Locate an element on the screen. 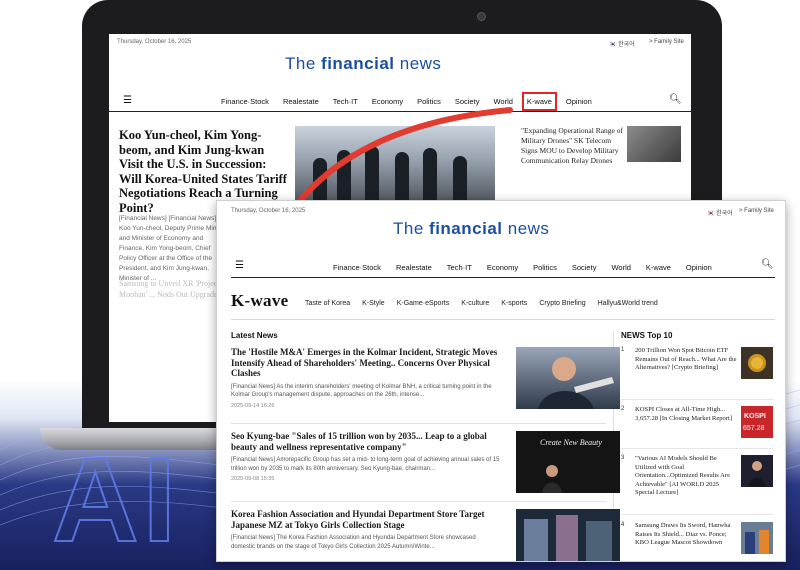 The height and width of the screenshot is (570, 800). section-title: K-wave is located at coordinates (260, 300).